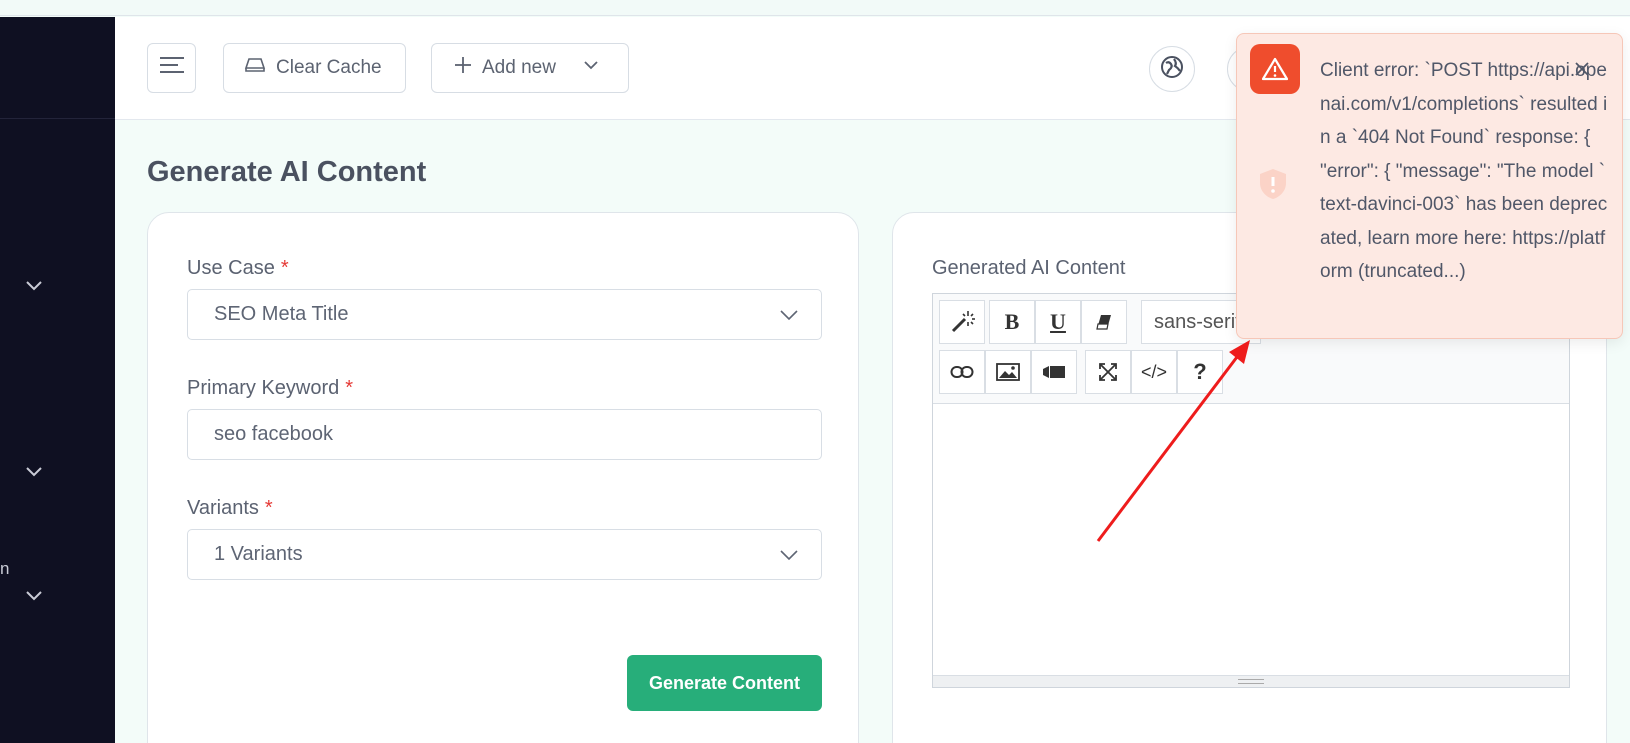 The width and height of the screenshot is (1630, 743). Describe the element at coordinates (263, 388) in the screenshot. I see `primary-keyword-label-text: Primary Keyword` at that location.